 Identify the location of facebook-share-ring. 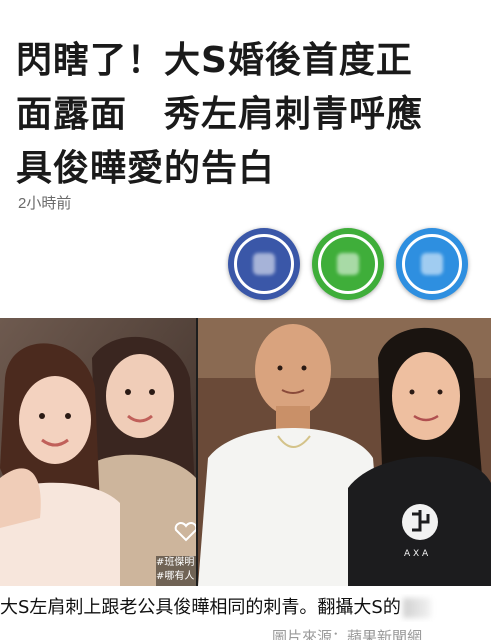
(264, 264).